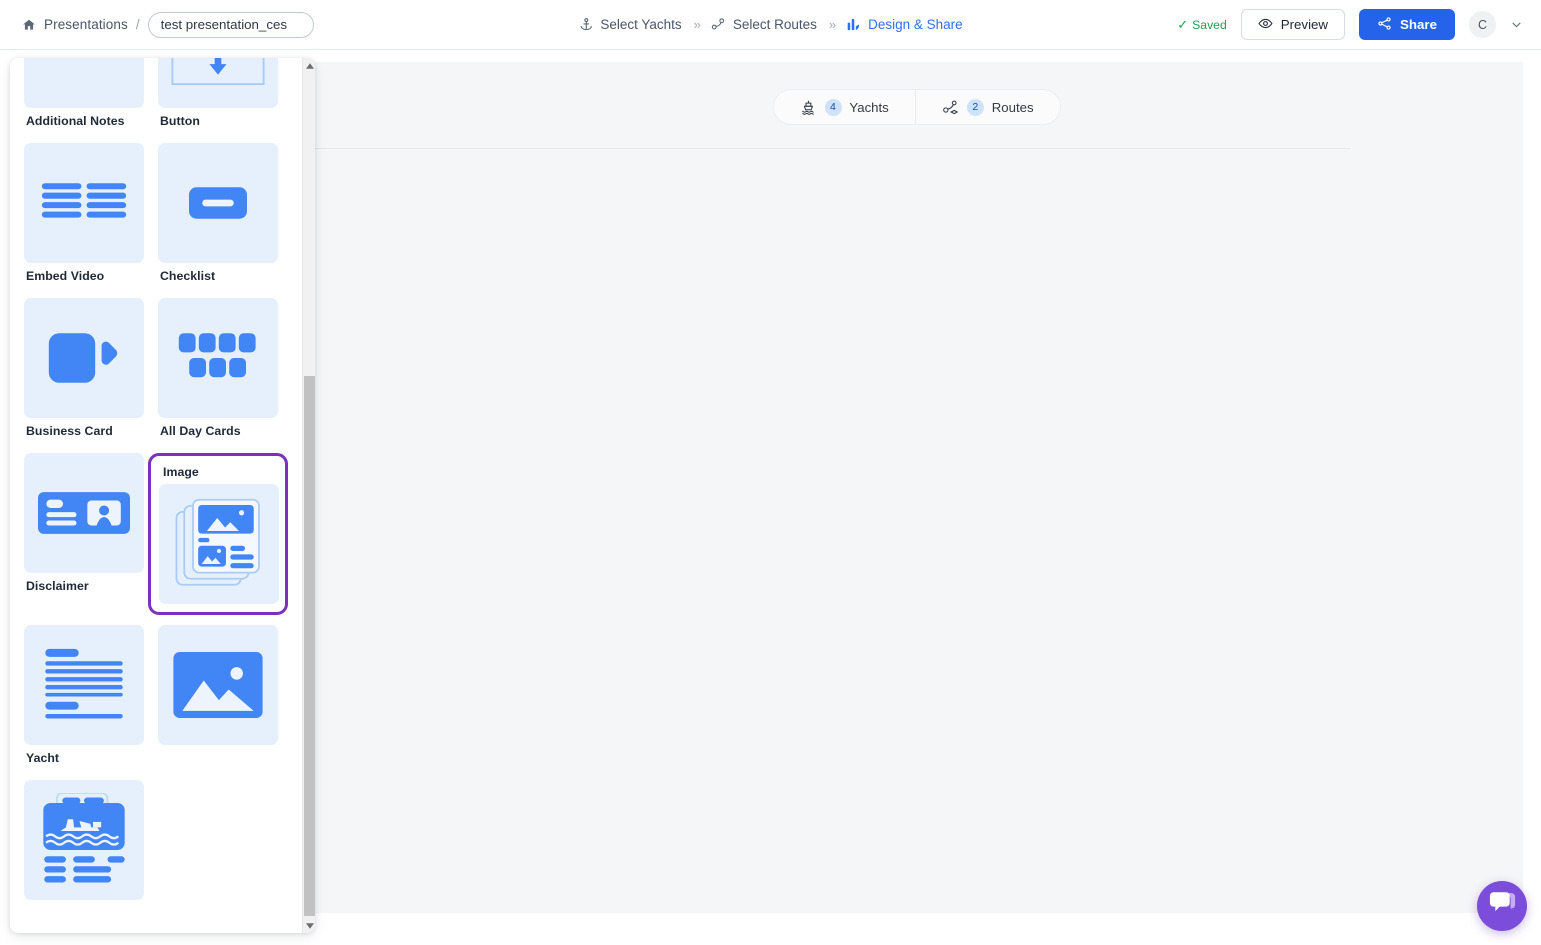  Describe the element at coordinates (833, 107) in the screenshot. I see `yachts-count-badge: 4` at that location.